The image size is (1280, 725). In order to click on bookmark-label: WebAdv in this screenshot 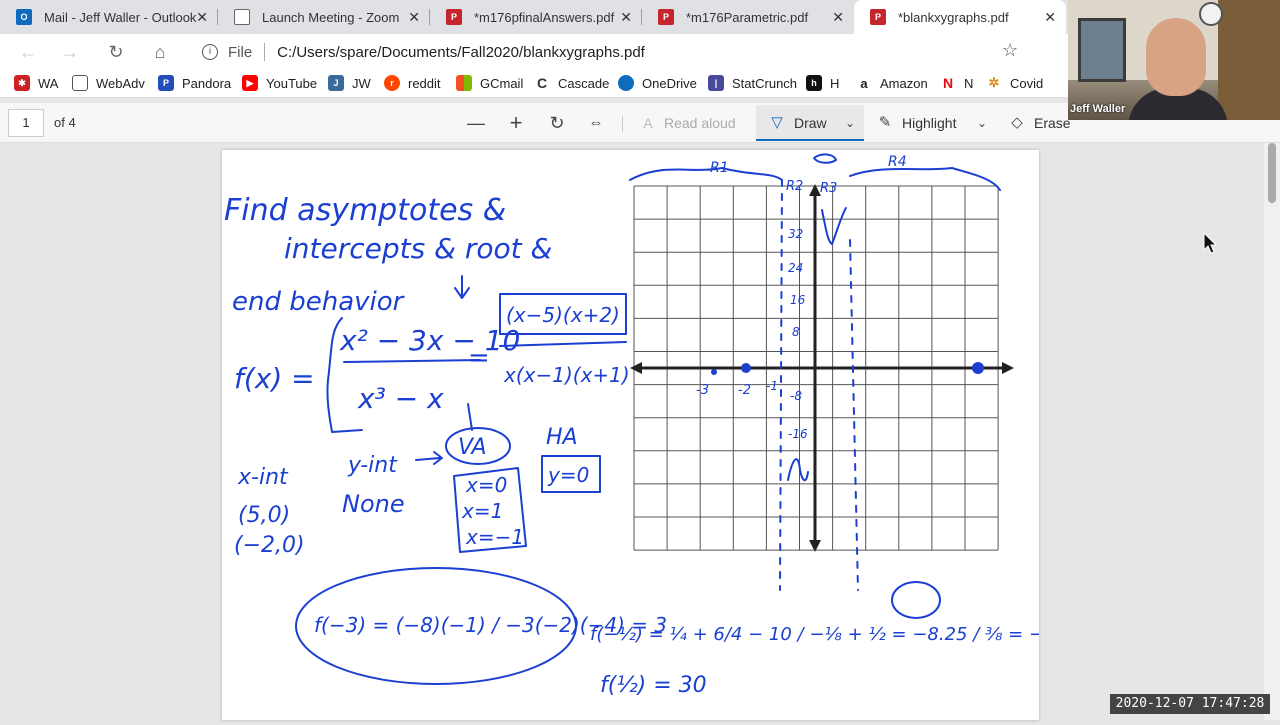, I will do `click(120, 83)`.